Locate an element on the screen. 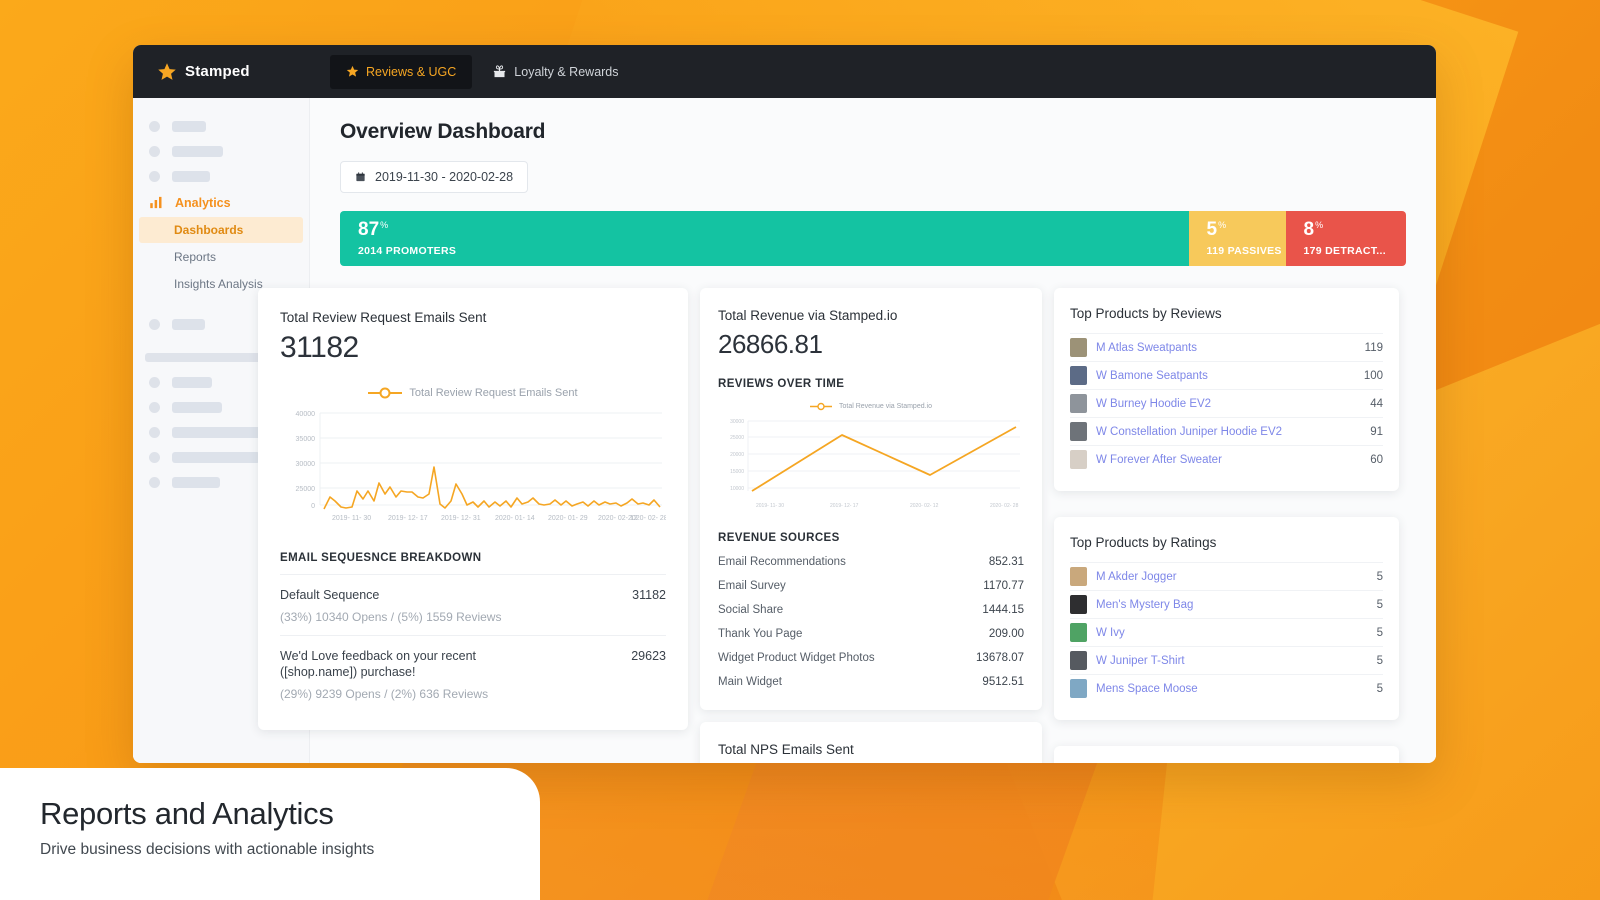 The height and width of the screenshot is (900, 1600). product-name: W Constellation Juniper Hoodie EV2 is located at coordinates (1228, 432).